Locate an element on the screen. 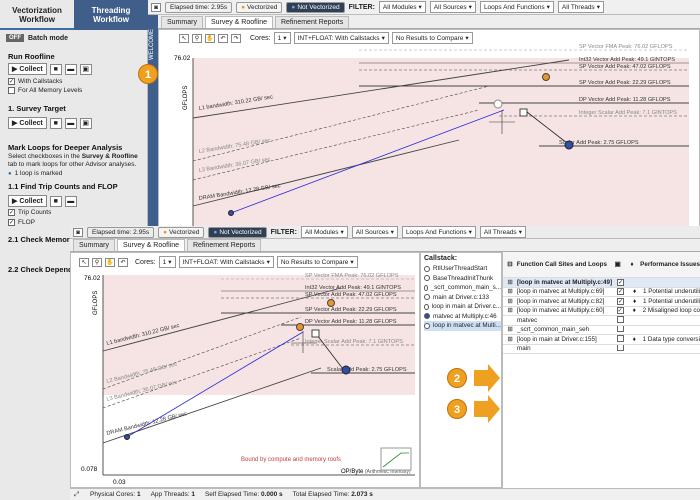 Image resolution: width=700 pixels, height=500 pixels. loops-functions-dropdown: Loops And Functions ▾ is located at coordinates (516, 7).